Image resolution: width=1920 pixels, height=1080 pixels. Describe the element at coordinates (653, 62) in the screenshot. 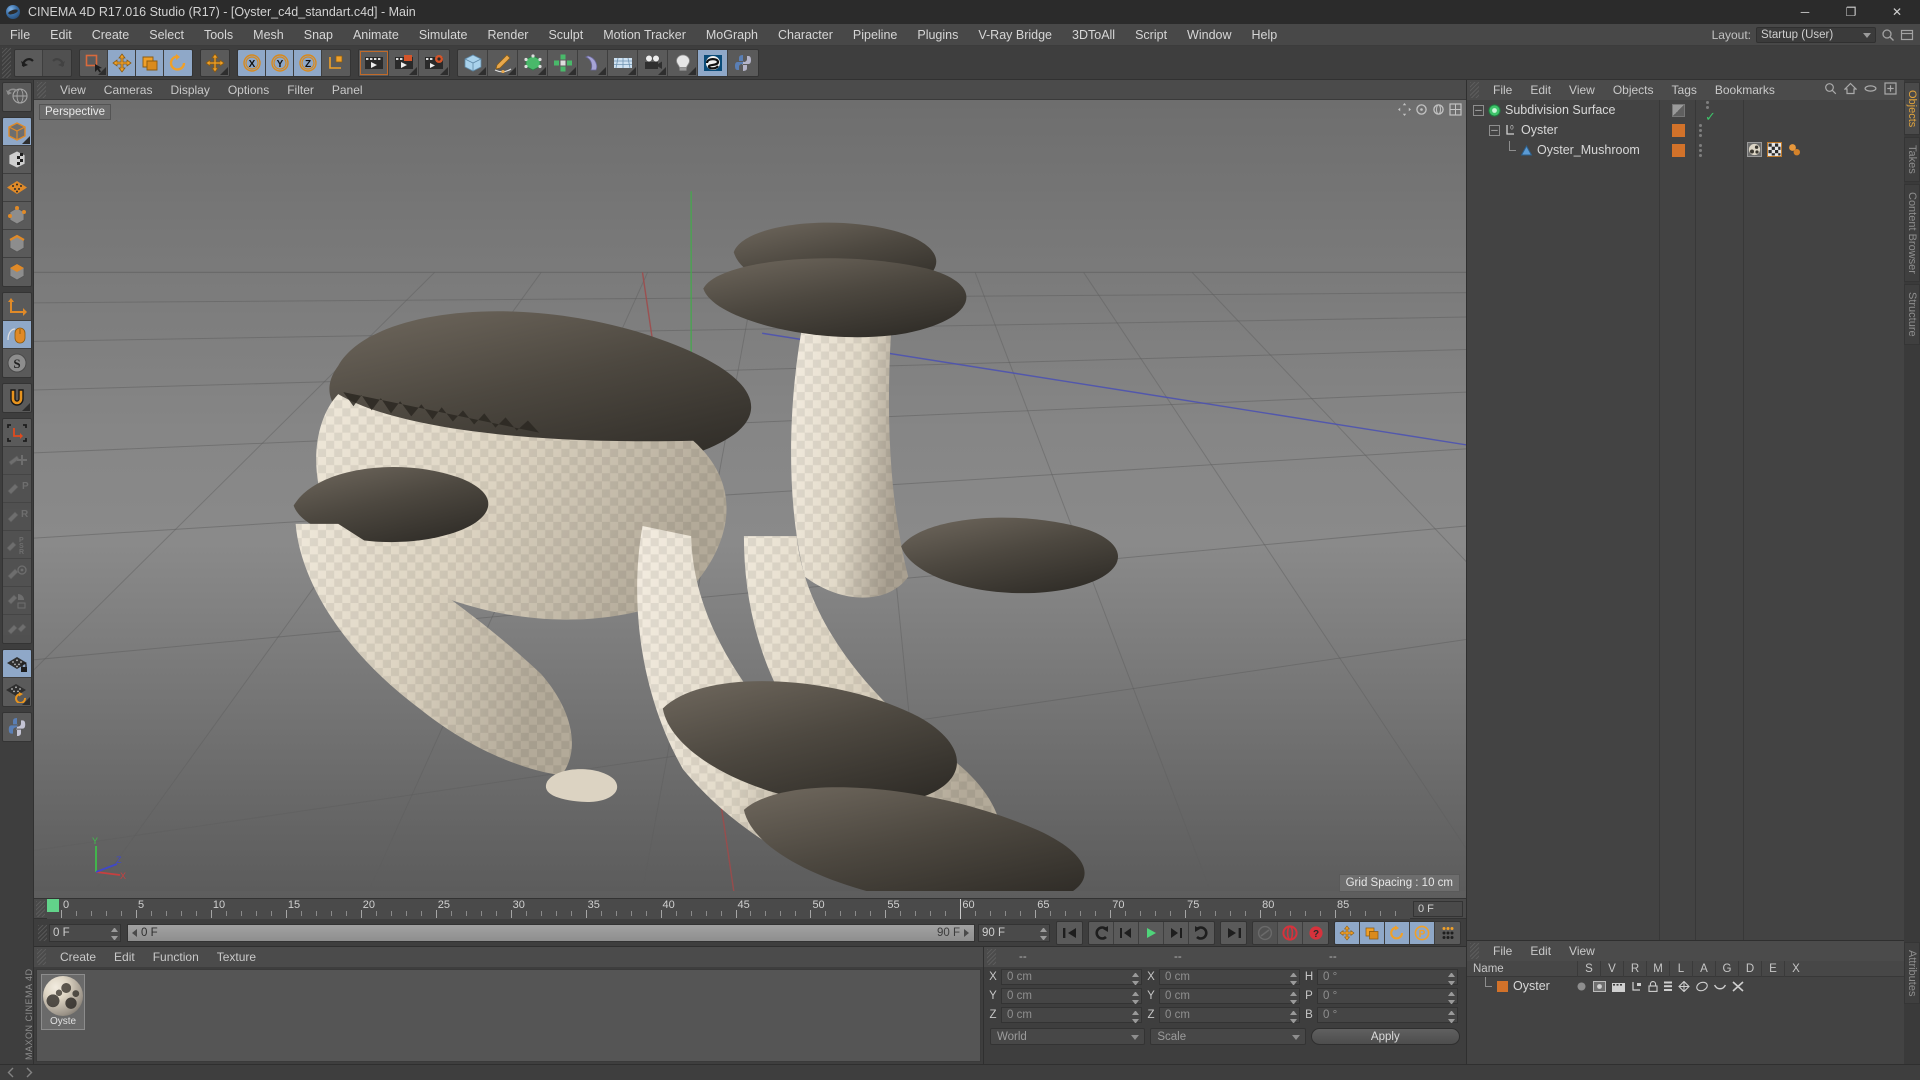

I see `camera-button` at that location.